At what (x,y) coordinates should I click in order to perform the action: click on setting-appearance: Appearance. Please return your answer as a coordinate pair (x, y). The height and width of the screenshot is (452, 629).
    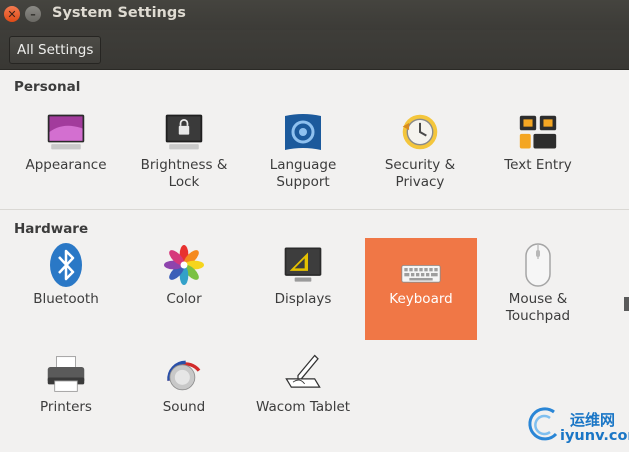
    Looking at the image, I should click on (66, 155).